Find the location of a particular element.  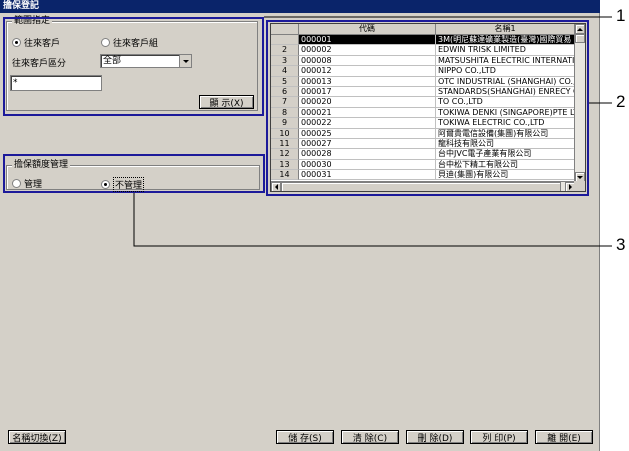

scroll-corner is located at coordinates (579, 186).